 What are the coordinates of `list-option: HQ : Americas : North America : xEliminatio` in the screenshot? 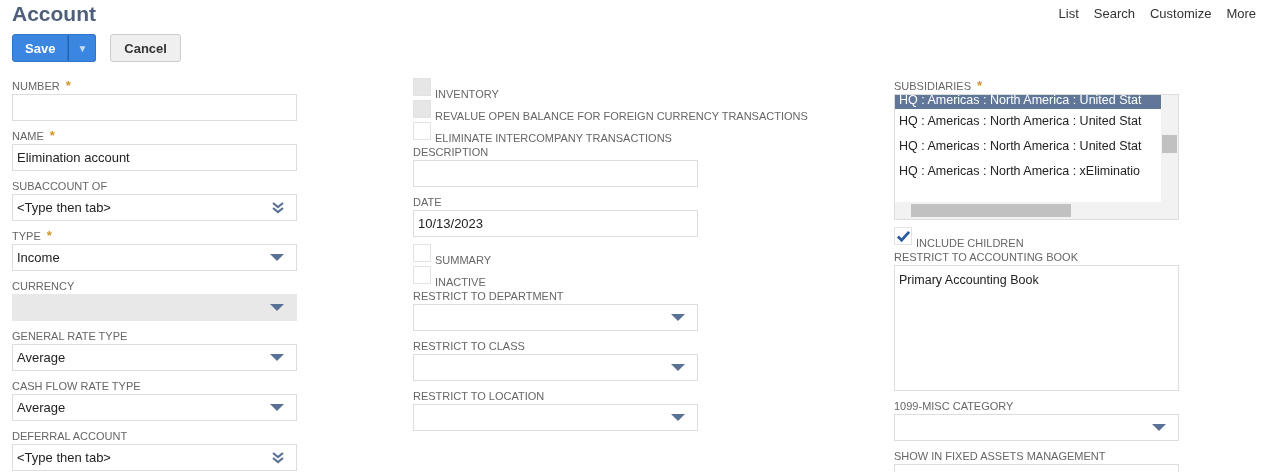 It's located at (1028, 171).